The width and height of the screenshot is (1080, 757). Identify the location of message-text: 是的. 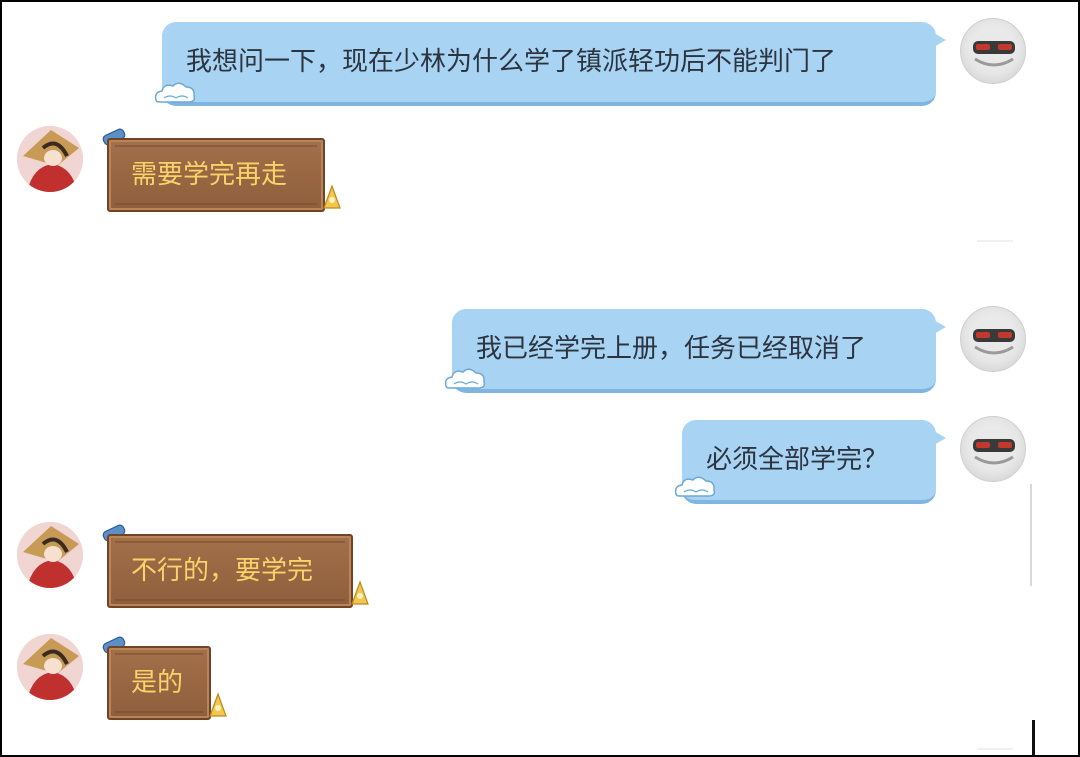
(157, 683).